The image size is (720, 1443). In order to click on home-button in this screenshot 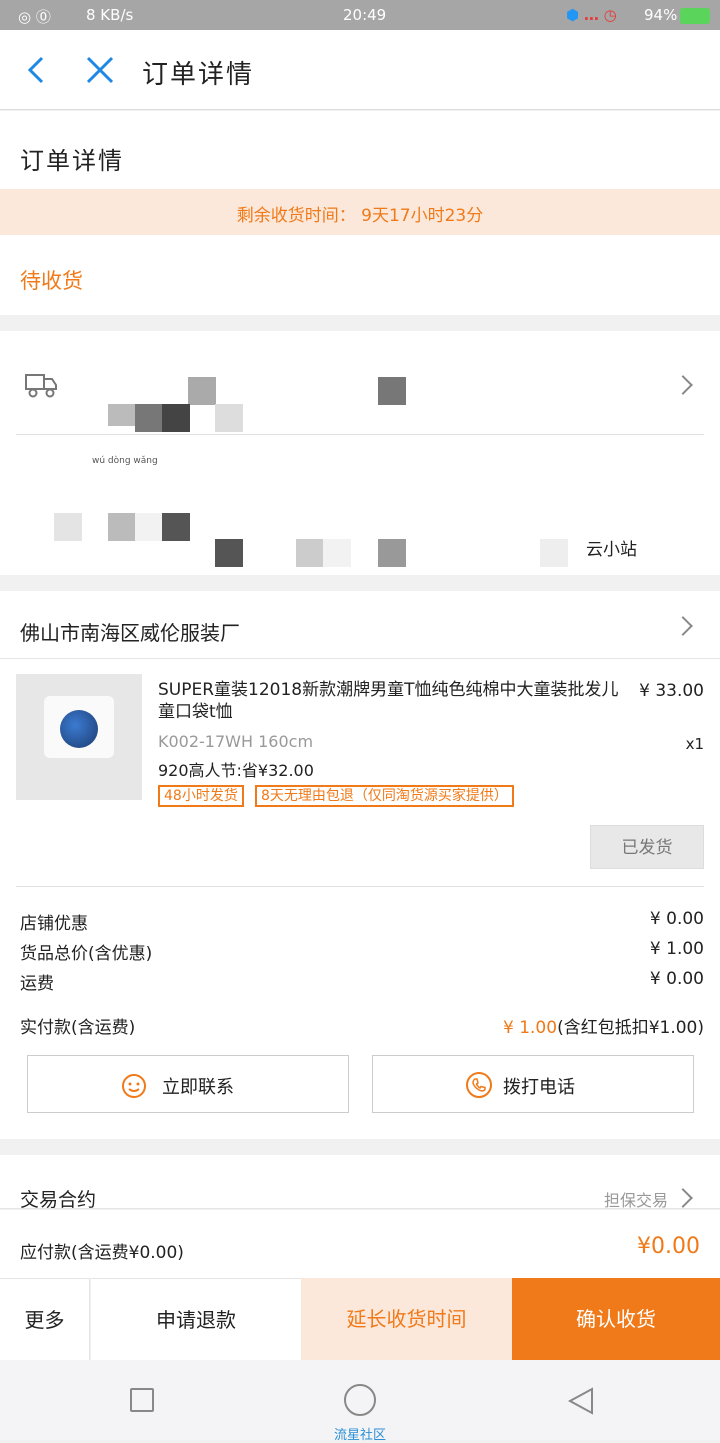, I will do `click(360, 1400)`.